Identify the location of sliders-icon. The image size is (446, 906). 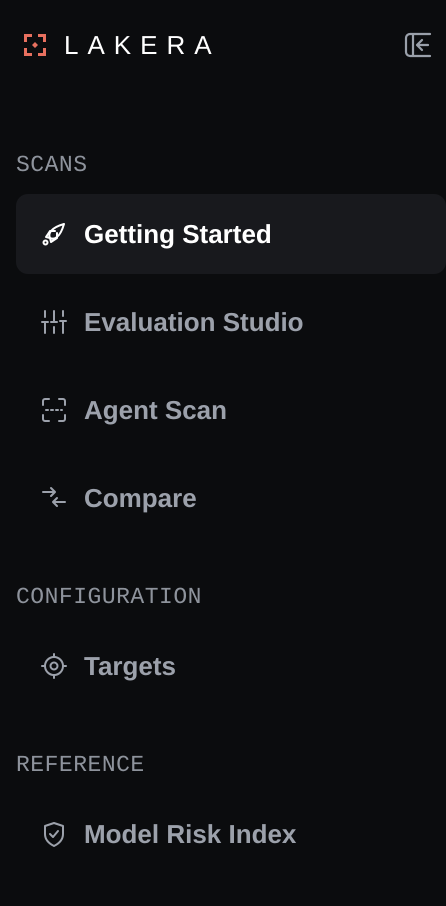
(54, 322).